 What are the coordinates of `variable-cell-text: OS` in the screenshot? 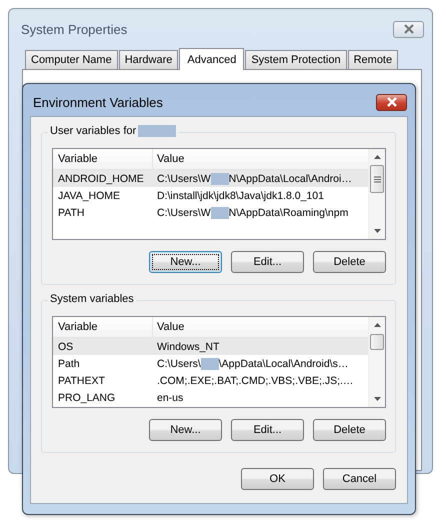 It's located at (65, 346).